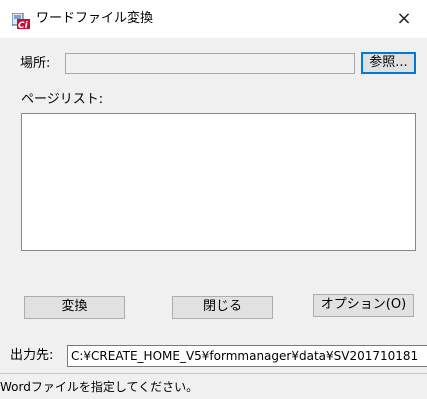  I want to click on close-button: 閉じる, so click(222, 307).